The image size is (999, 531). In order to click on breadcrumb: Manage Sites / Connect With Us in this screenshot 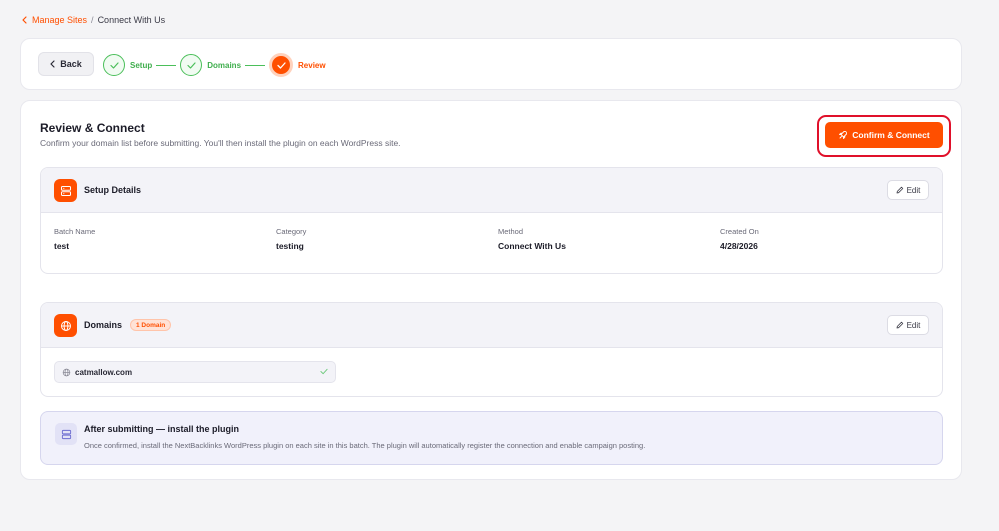, I will do `click(93, 20)`.